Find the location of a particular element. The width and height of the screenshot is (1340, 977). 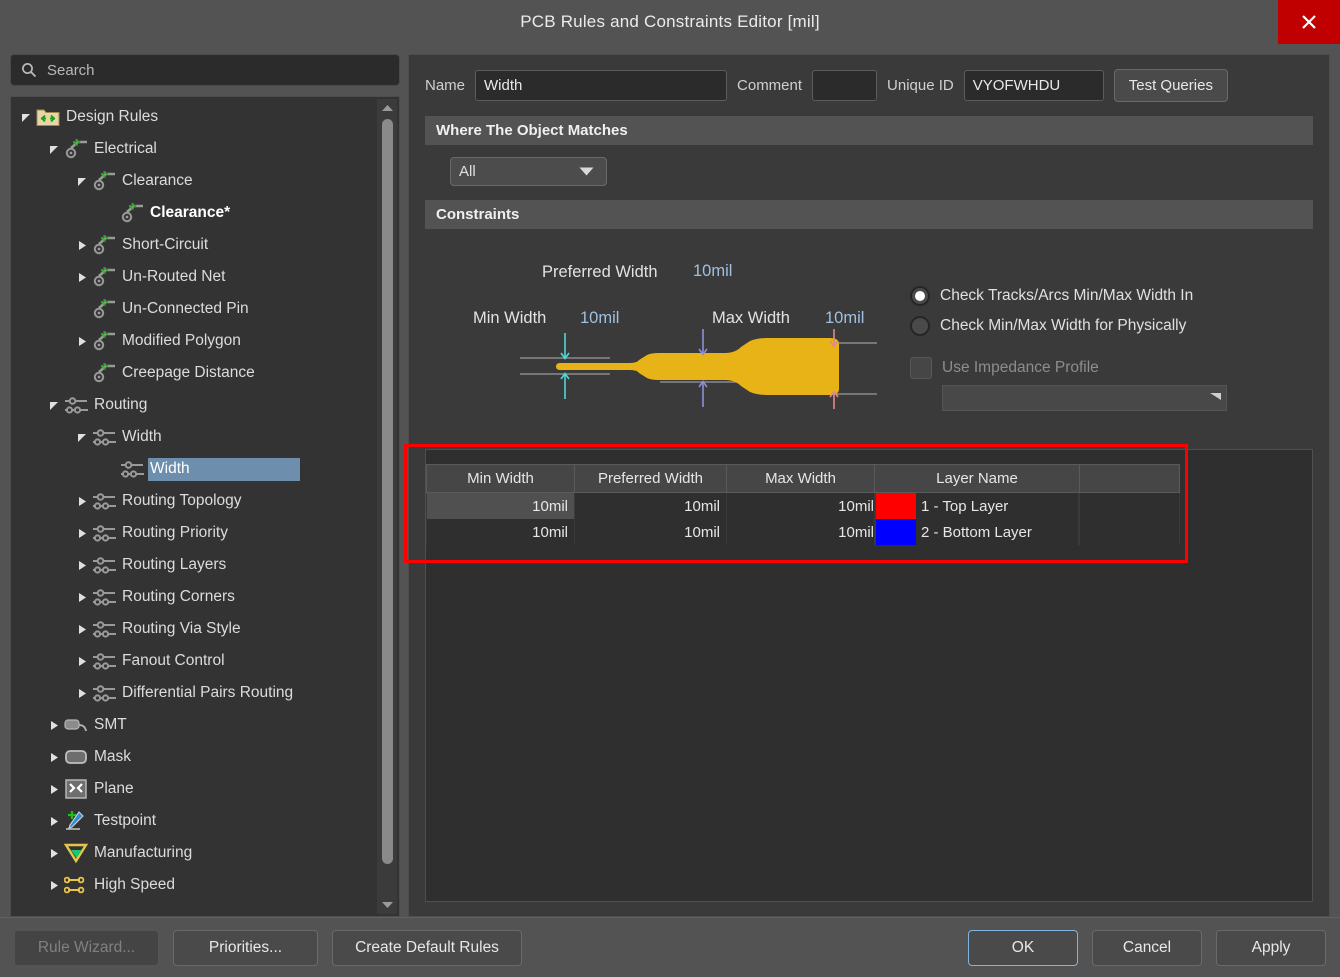

apply-button: Apply is located at coordinates (1271, 947).